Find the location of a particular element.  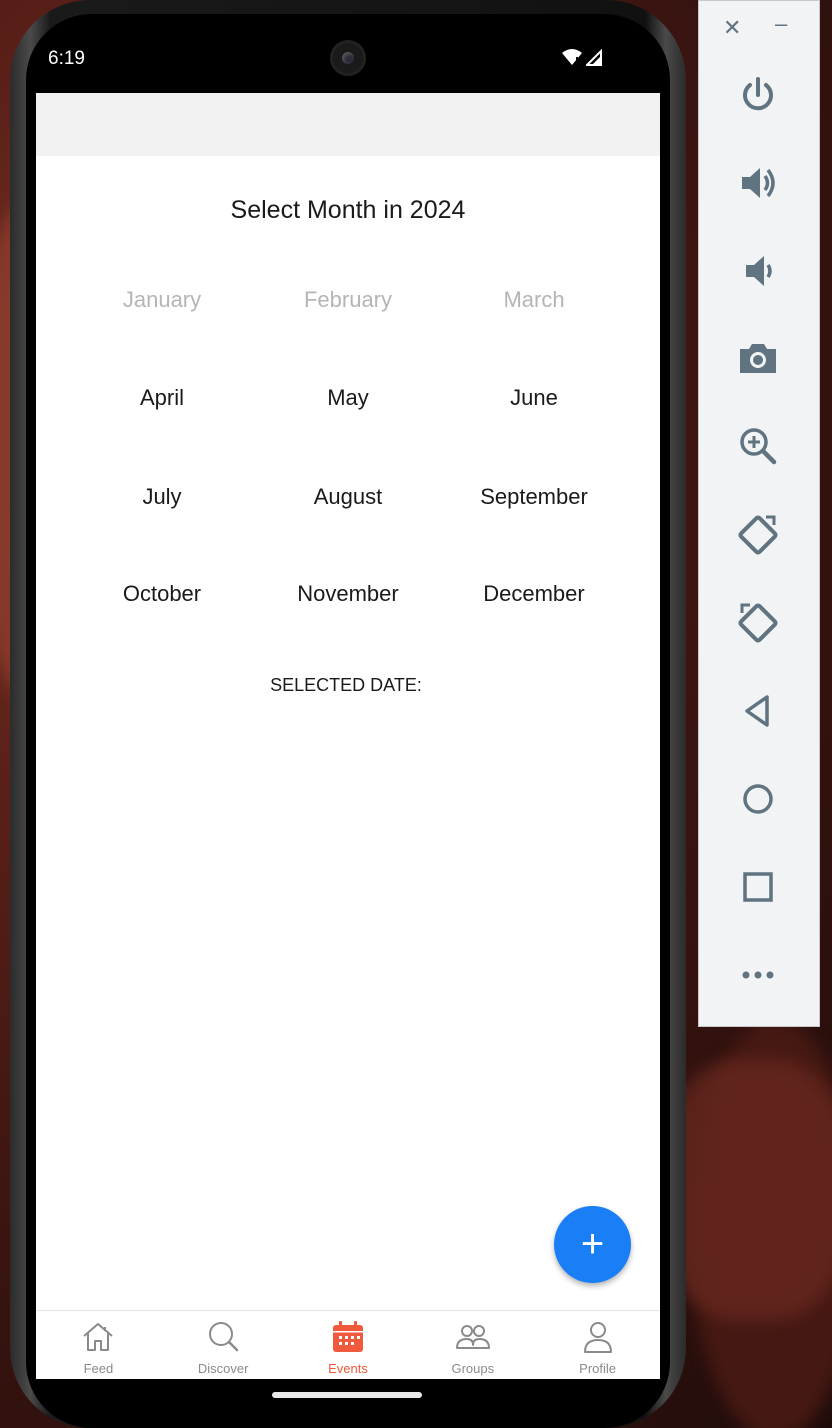

camera-icon is located at coordinates (758, 358).